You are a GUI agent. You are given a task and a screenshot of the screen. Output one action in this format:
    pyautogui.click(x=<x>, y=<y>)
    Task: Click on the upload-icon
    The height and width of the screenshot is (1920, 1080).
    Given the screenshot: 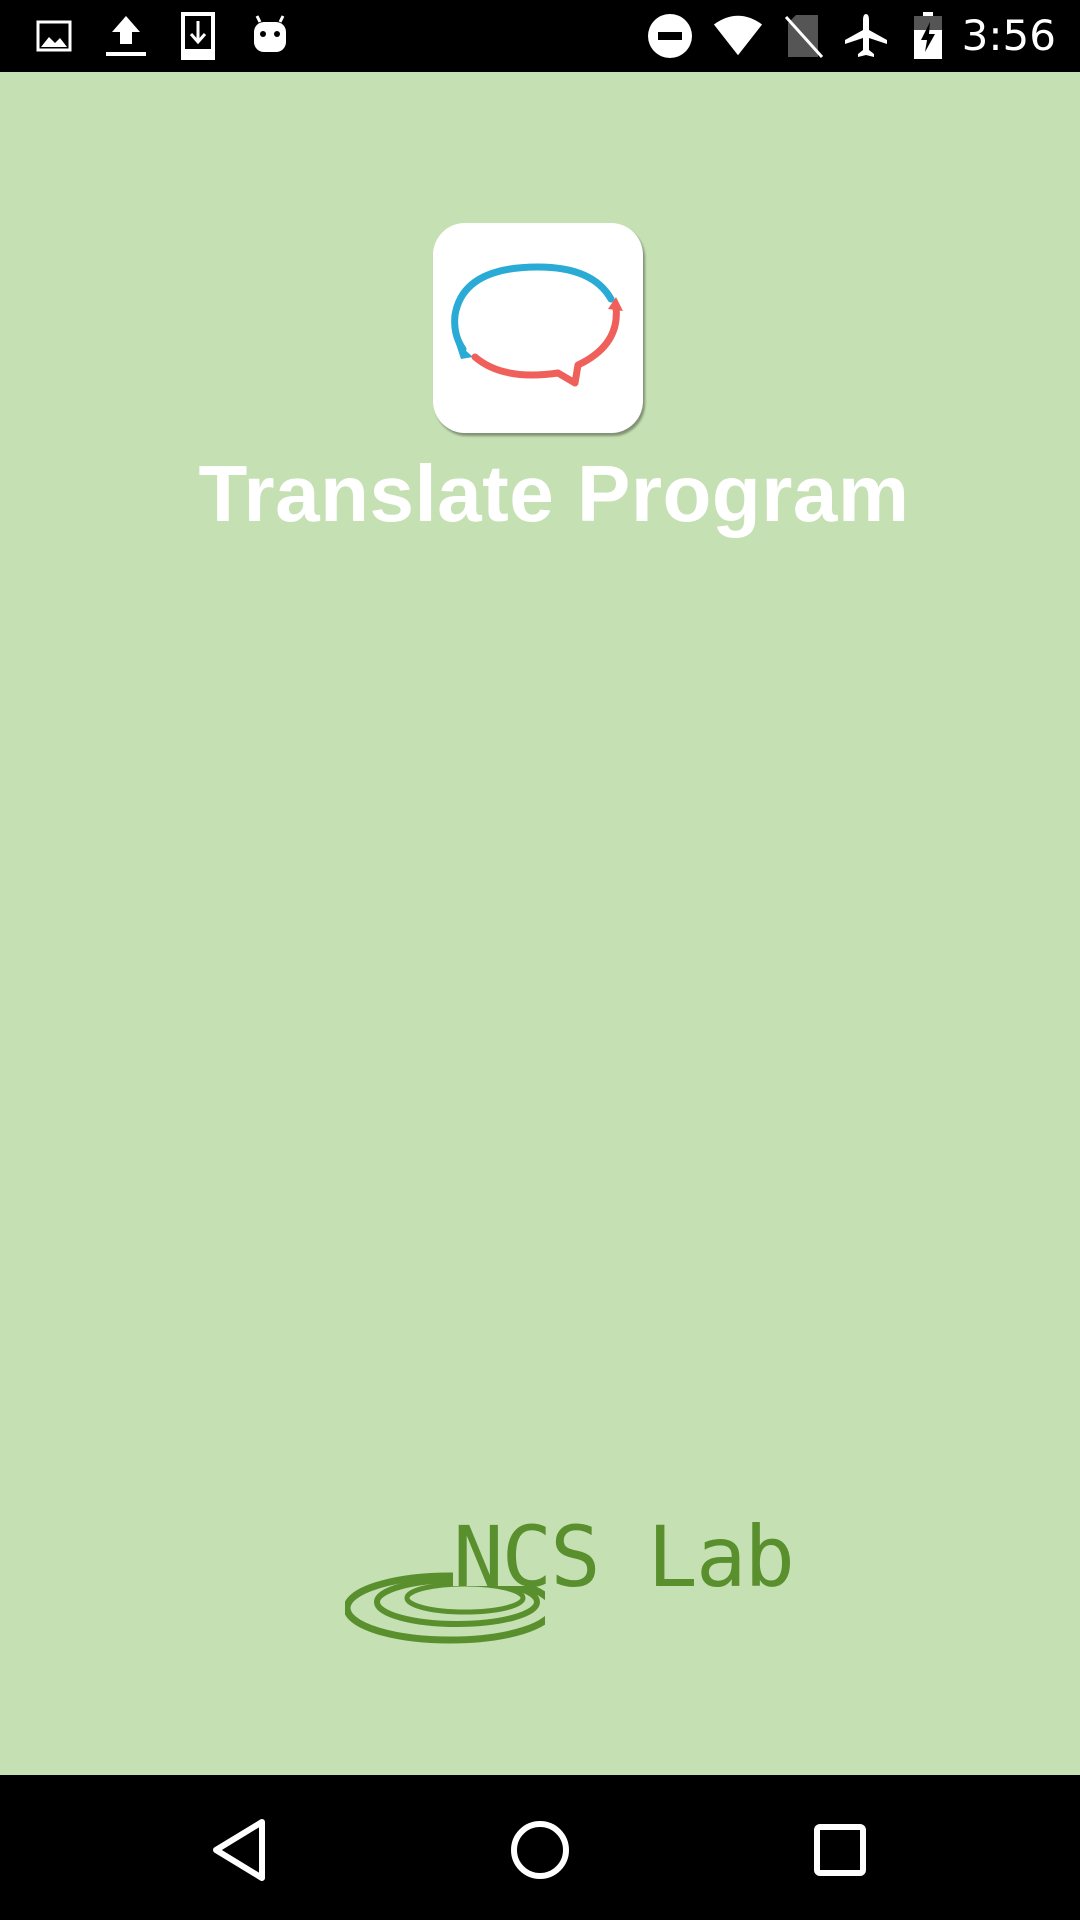 What is the action you would take?
    pyautogui.click(x=126, y=36)
    